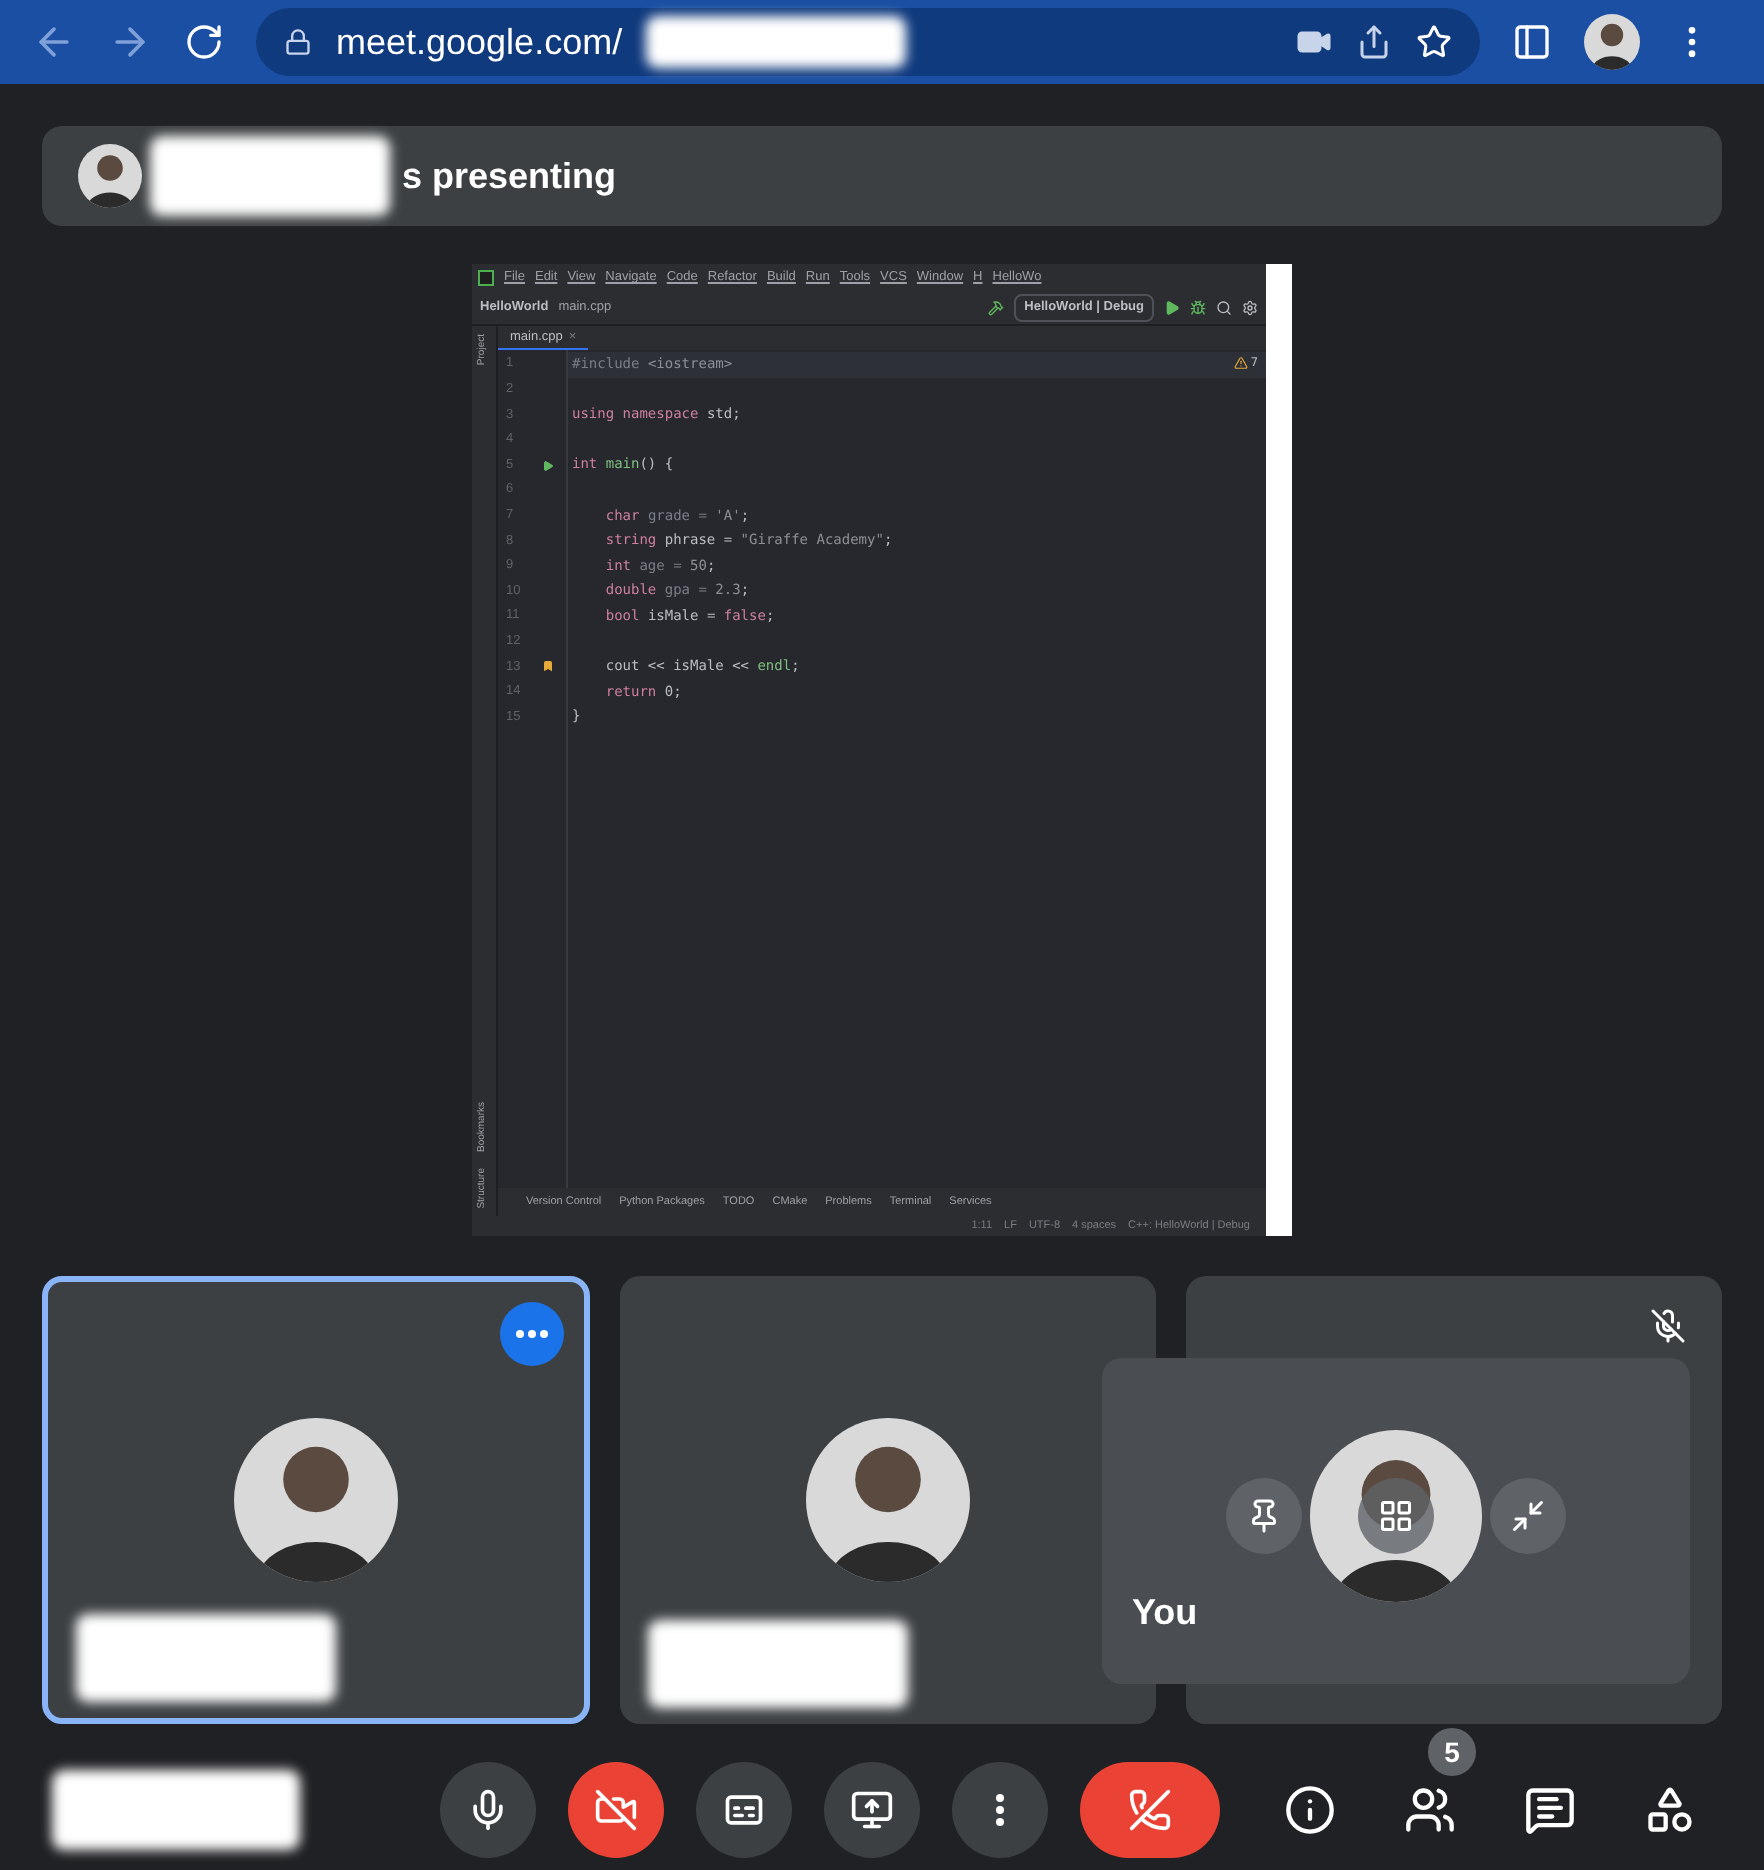 This screenshot has width=1764, height=1870. I want to click on bookmark-star-icon, so click(1434, 42).